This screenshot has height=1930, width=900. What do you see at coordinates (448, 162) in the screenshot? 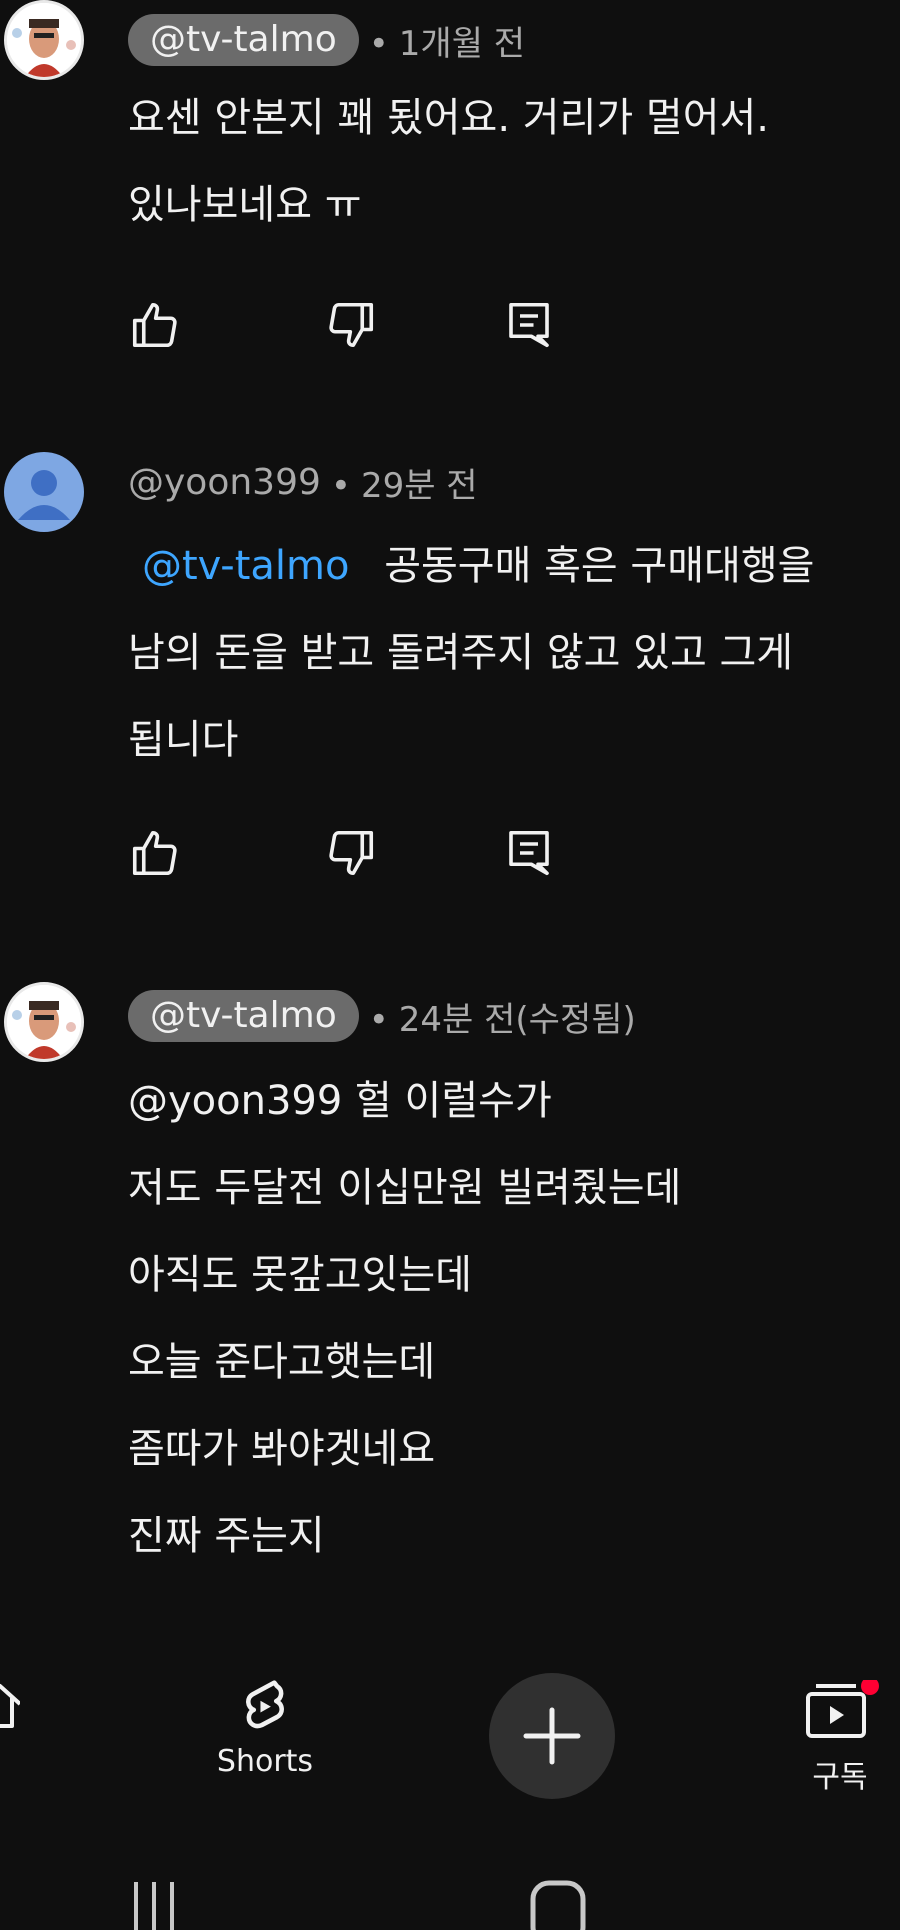
I see `comment-text: 요센 안본지 꽤 됬어요. 거리가 멀어서. 있나보네요 ㅠ` at bounding box center [448, 162].